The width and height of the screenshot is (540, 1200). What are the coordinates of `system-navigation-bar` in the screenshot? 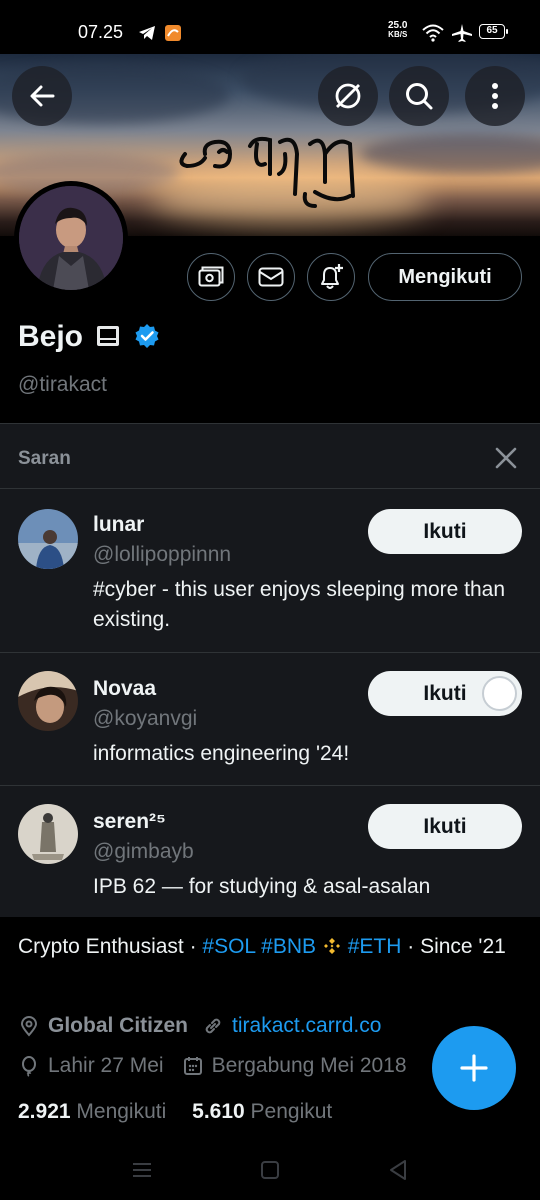 It's located at (270, 1170).